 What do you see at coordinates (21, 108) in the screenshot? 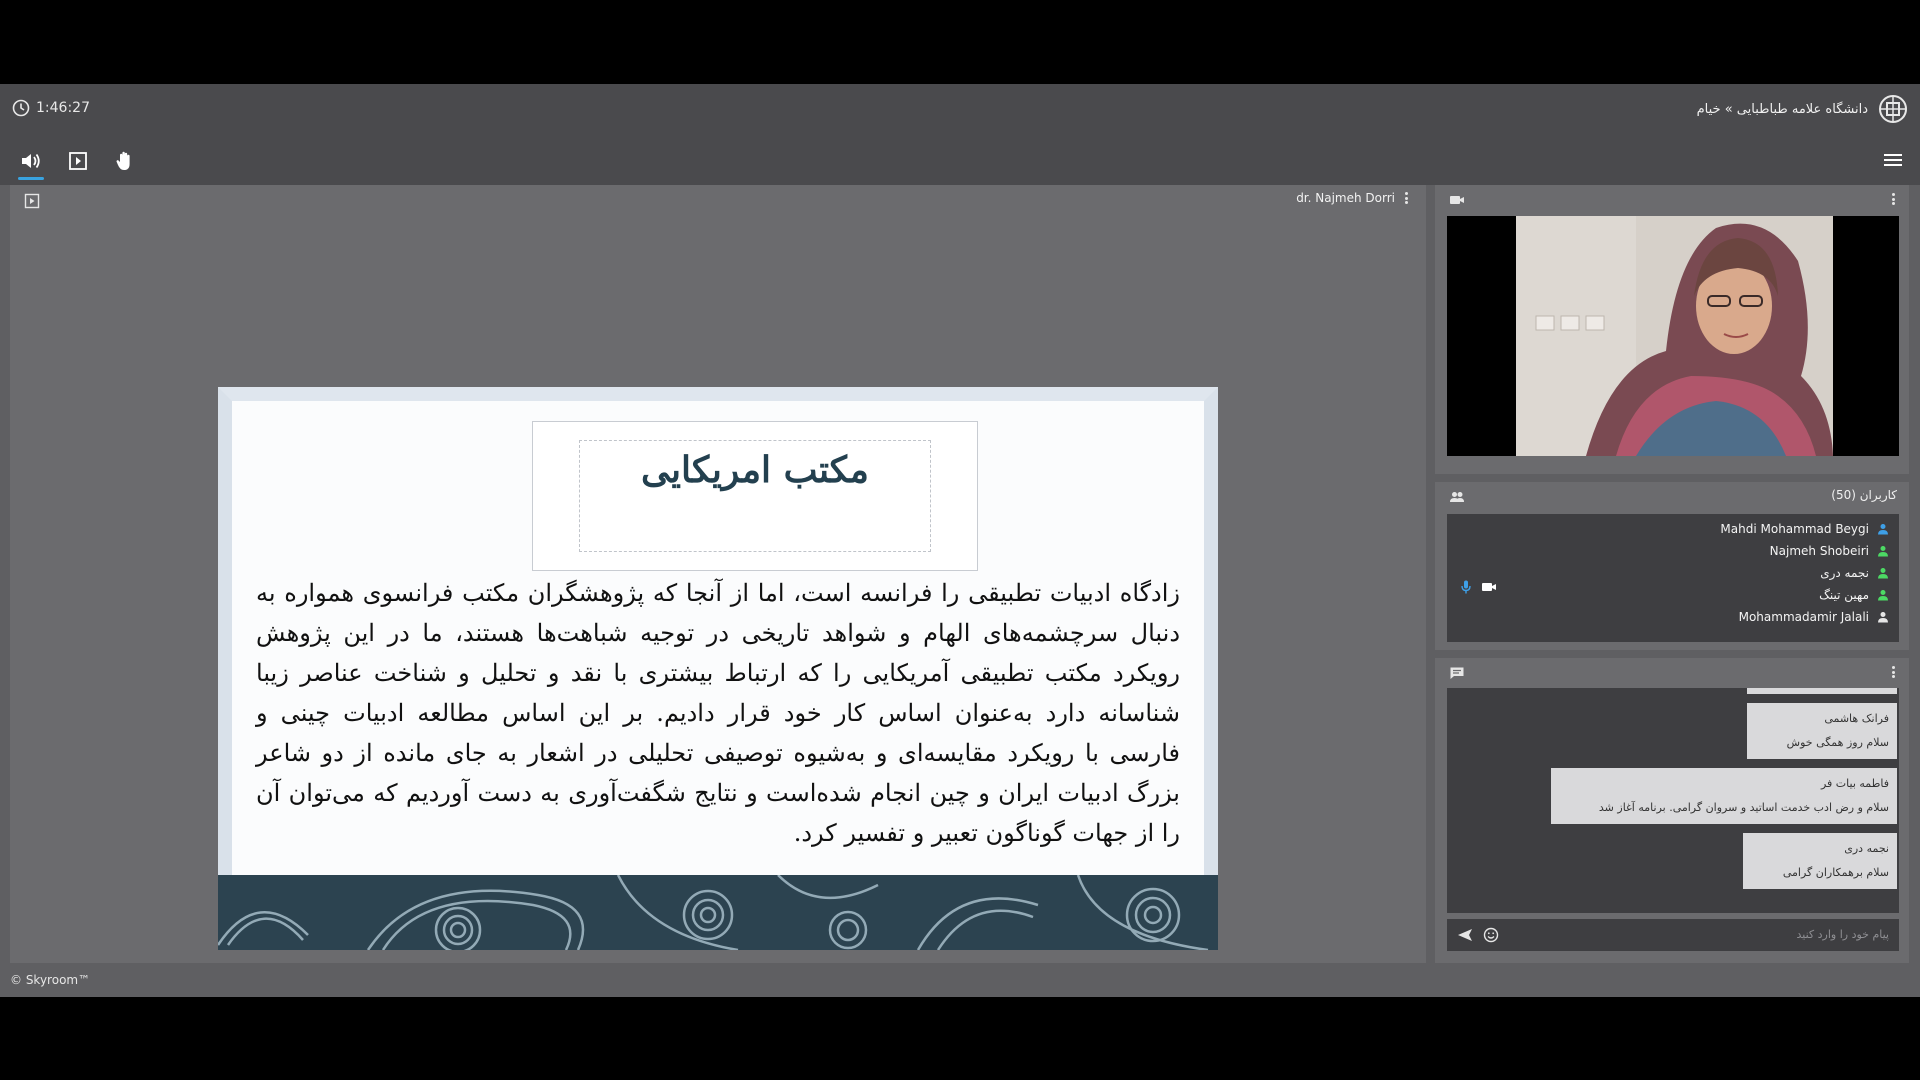
I see `clock-icon` at bounding box center [21, 108].